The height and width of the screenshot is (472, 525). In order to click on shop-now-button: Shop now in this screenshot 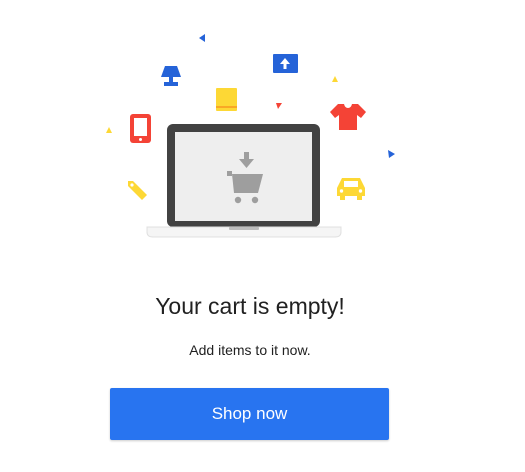, I will do `click(249, 414)`.